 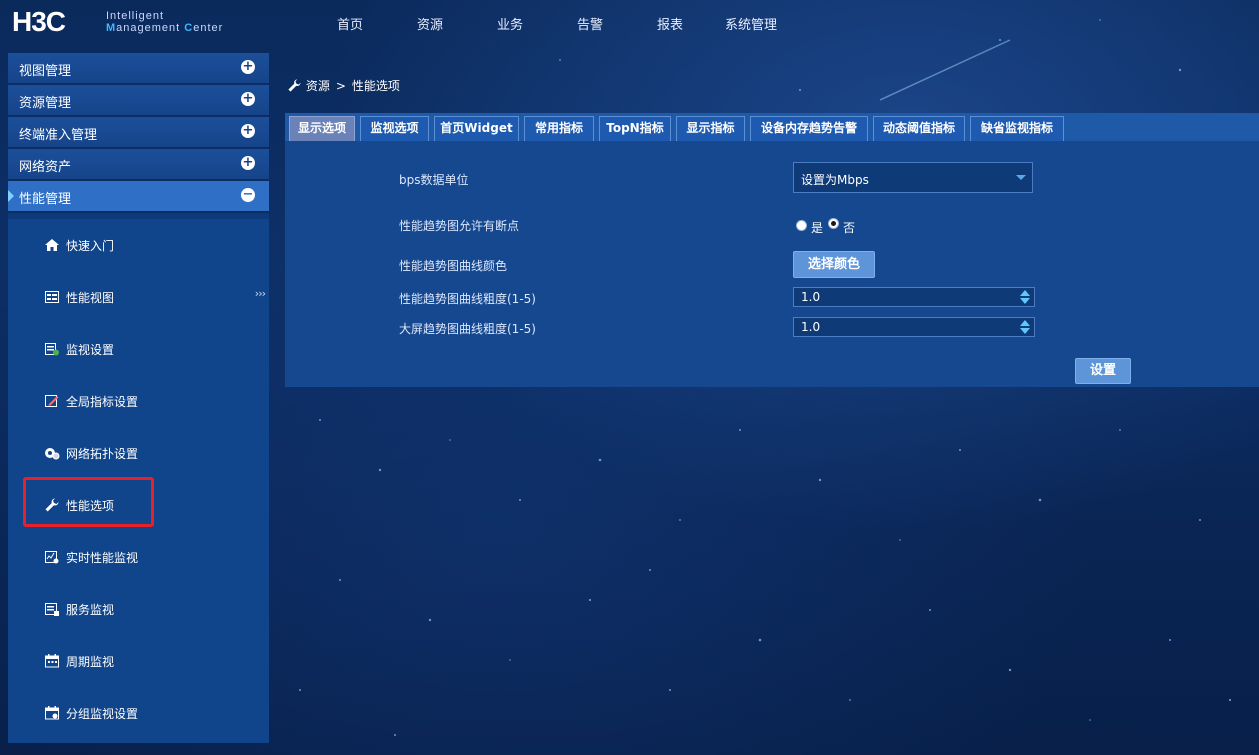 What do you see at coordinates (833, 223) in the screenshot?
I see `radio-no` at bounding box center [833, 223].